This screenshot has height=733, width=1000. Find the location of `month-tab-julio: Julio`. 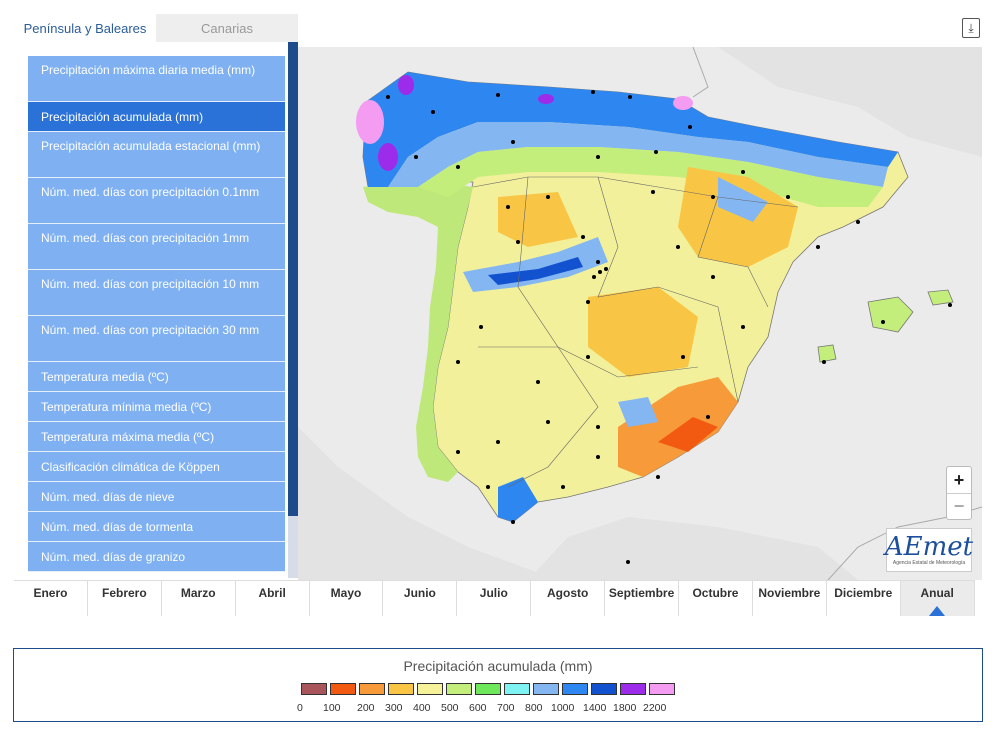

month-tab-julio: Julio is located at coordinates (494, 598).